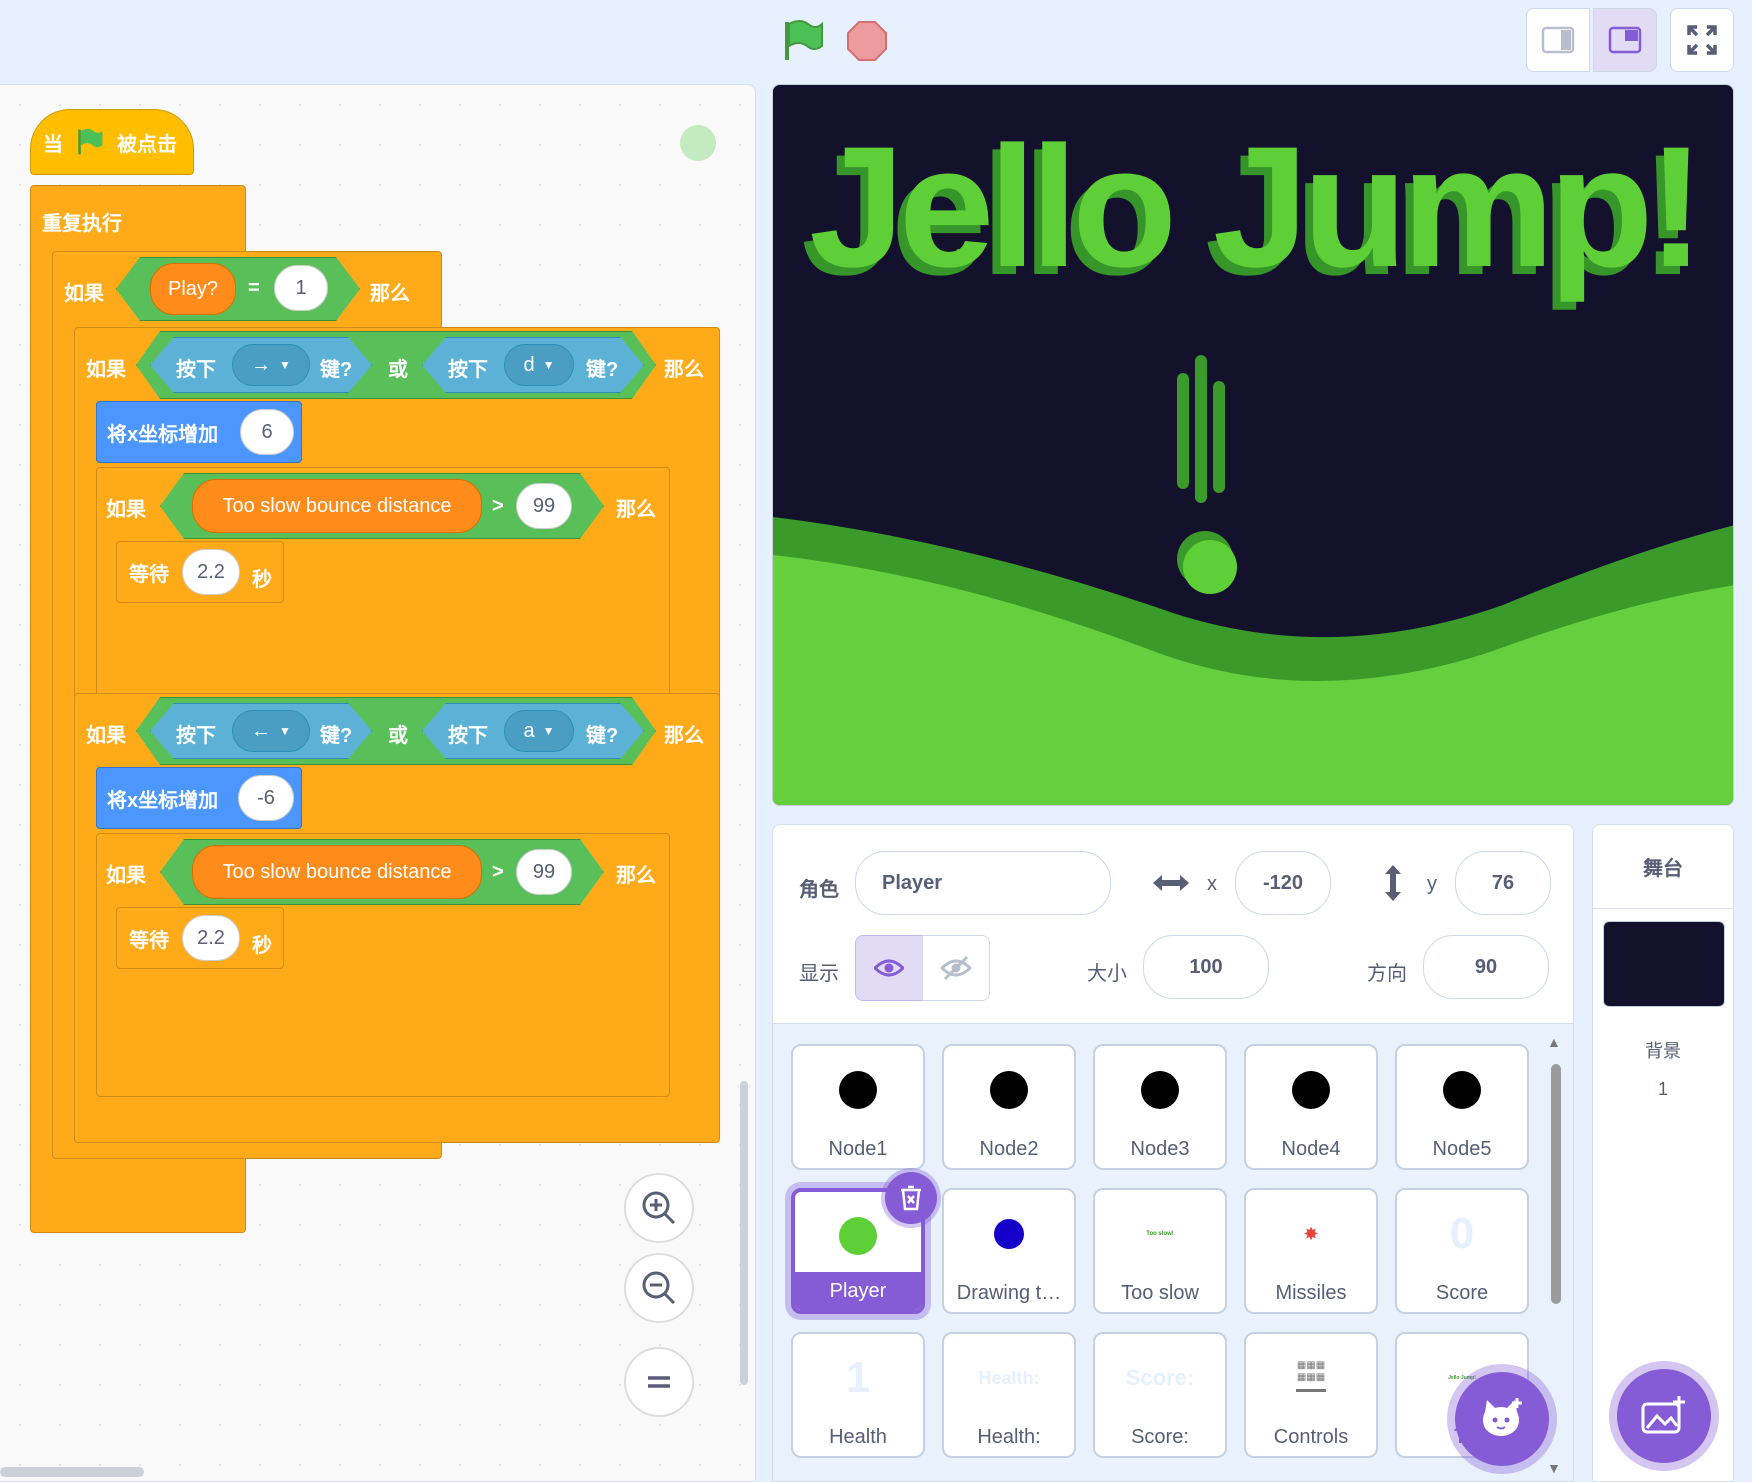 The height and width of the screenshot is (1482, 1752). Describe the element at coordinates (1664, 964) in the screenshot. I see `backdrop-thumbnail` at that location.